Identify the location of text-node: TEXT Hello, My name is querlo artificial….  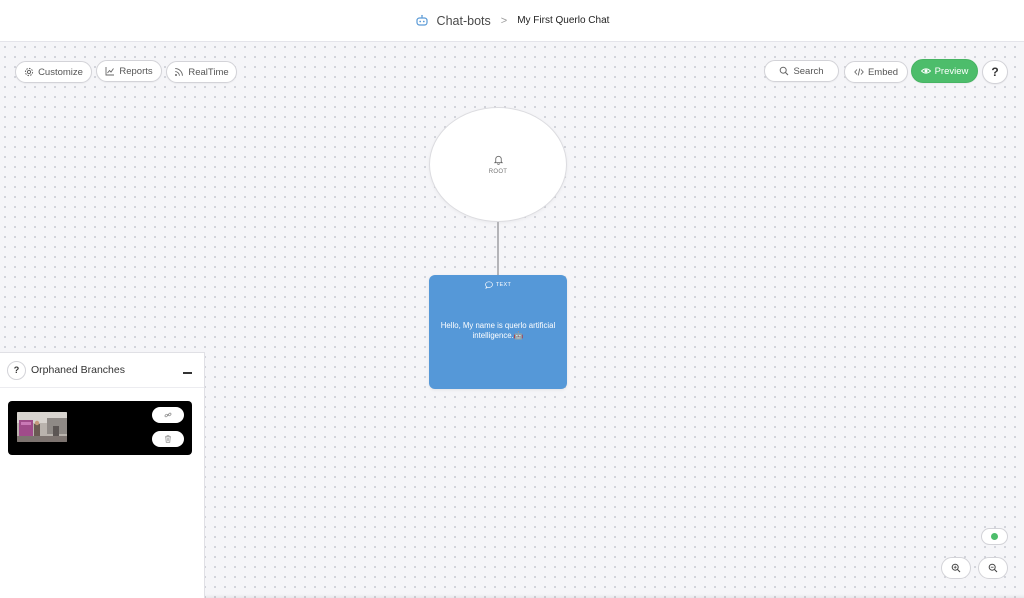
(498, 332).